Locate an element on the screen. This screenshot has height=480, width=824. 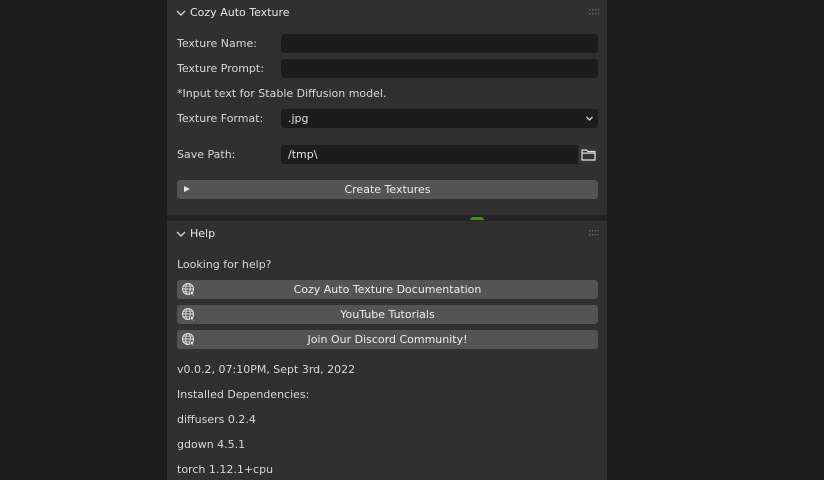
cozy-panel-title: Cozy Auto Texture is located at coordinates (240, 12).